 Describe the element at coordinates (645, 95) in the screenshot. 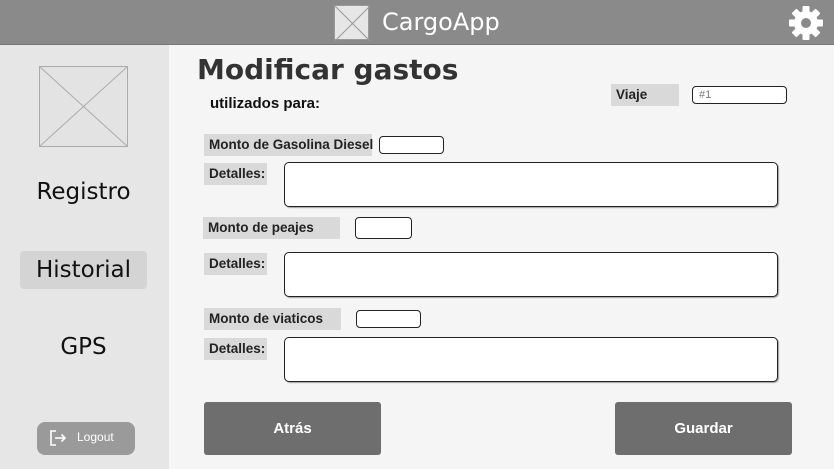

I see `trip-label: Viaje` at that location.